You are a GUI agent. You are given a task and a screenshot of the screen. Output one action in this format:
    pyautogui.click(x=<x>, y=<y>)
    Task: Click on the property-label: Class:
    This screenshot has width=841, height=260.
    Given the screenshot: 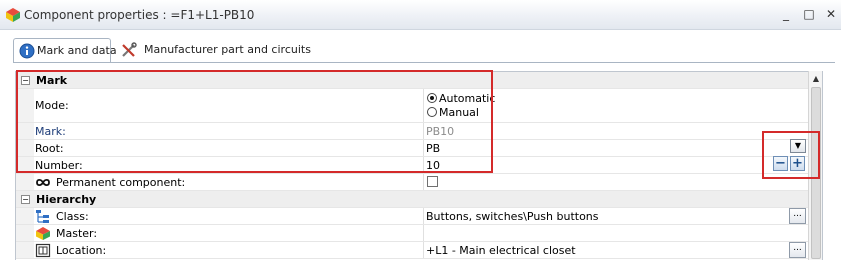 What is the action you would take?
    pyautogui.click(x=72, y=216)
    